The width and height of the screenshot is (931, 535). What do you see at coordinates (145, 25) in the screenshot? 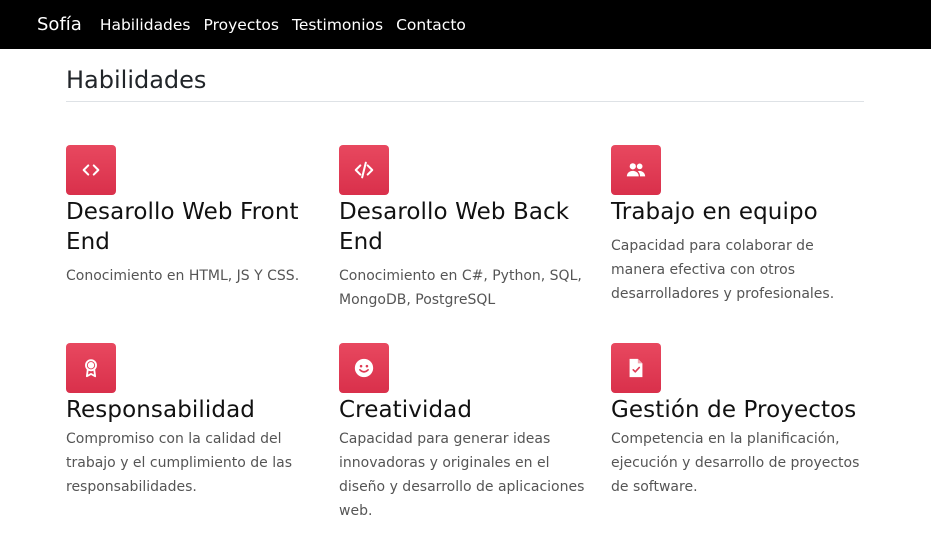
I see `nav-link-habilidades: Habilidades` at bounding box center [145, 25].